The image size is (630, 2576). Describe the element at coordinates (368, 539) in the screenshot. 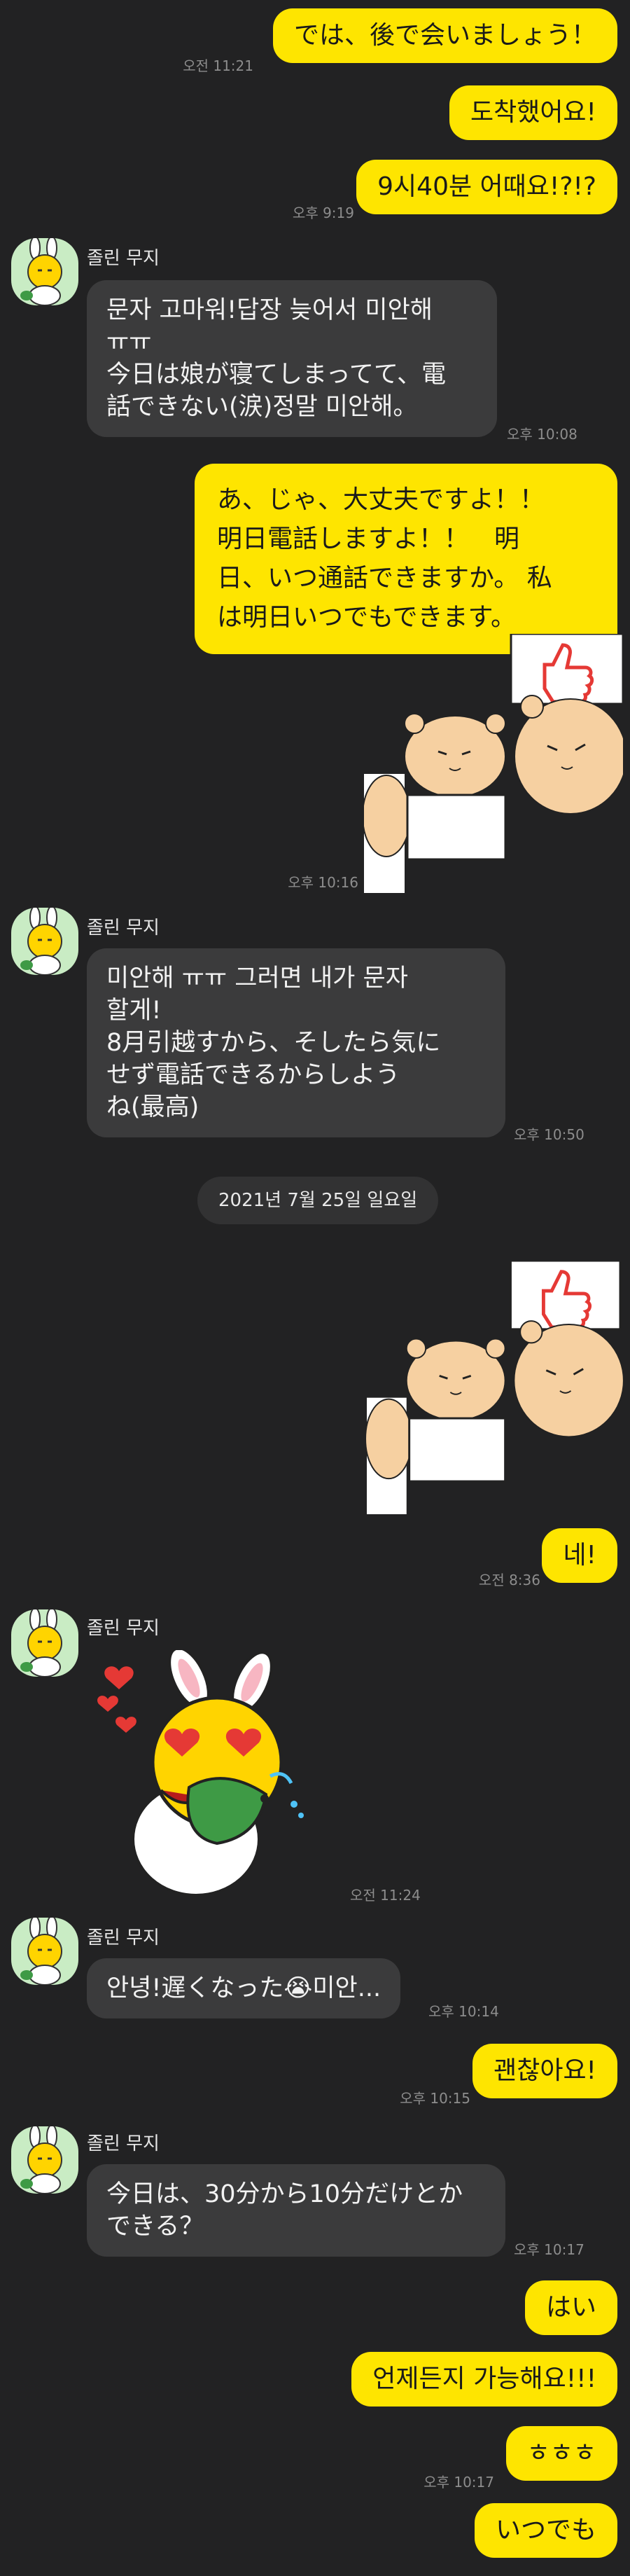

I see `message-line: 明日電話しますよ！！ 明` at that location.